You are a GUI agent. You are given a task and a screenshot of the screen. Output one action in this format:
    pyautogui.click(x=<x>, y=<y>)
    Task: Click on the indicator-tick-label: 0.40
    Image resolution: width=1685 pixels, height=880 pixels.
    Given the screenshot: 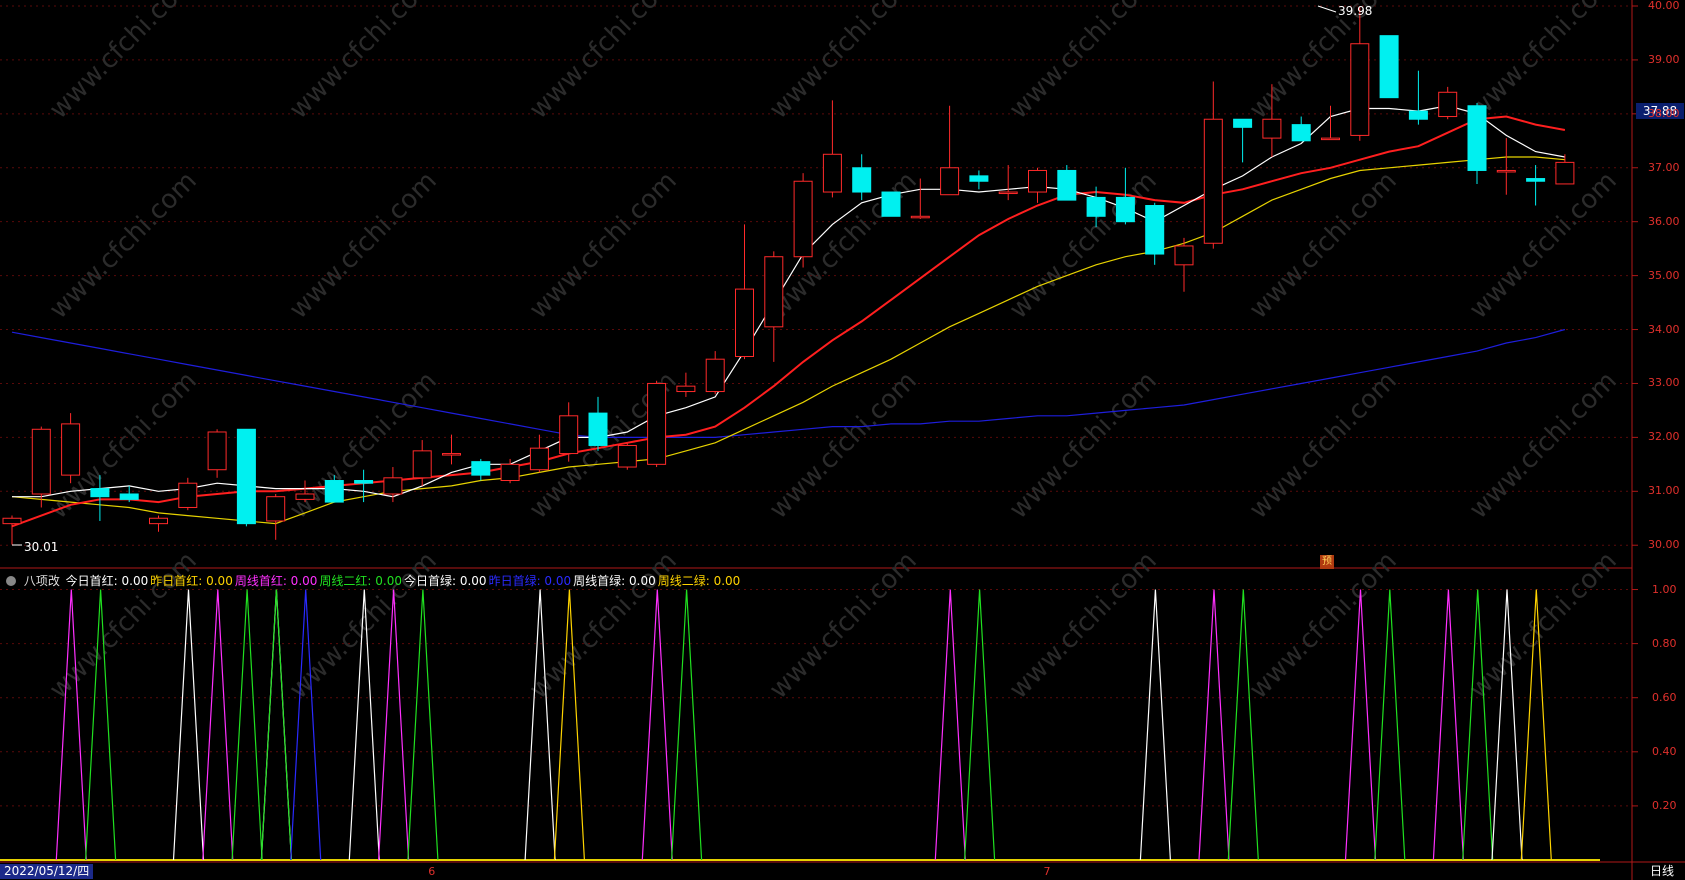 What is the action you would take?
    pyautogui.click(x=1664, y=751)
    